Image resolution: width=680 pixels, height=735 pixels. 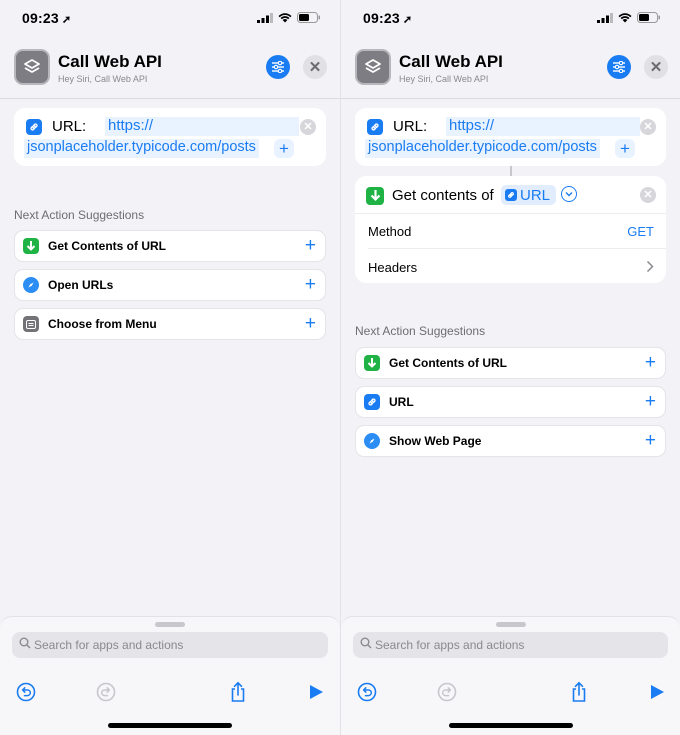 I want to click on bottom-sheet: Search for apps and actions, so click(x=170, y=675).